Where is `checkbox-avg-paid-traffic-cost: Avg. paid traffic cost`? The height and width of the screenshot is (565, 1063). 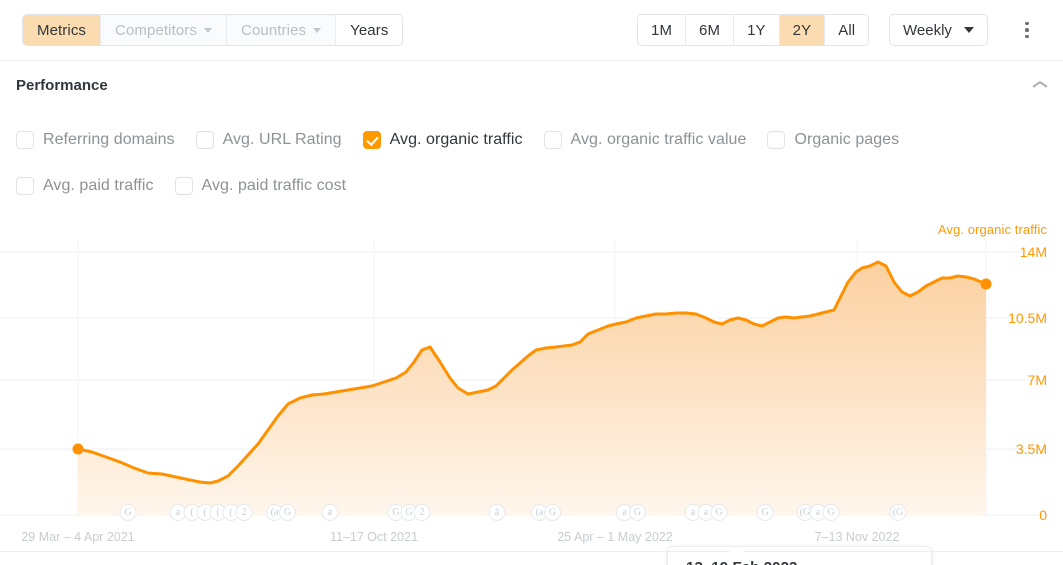
checkbox-avg-paid-traffic-cost: Avg. paid traffic cost is located at coordinates (260, 186).